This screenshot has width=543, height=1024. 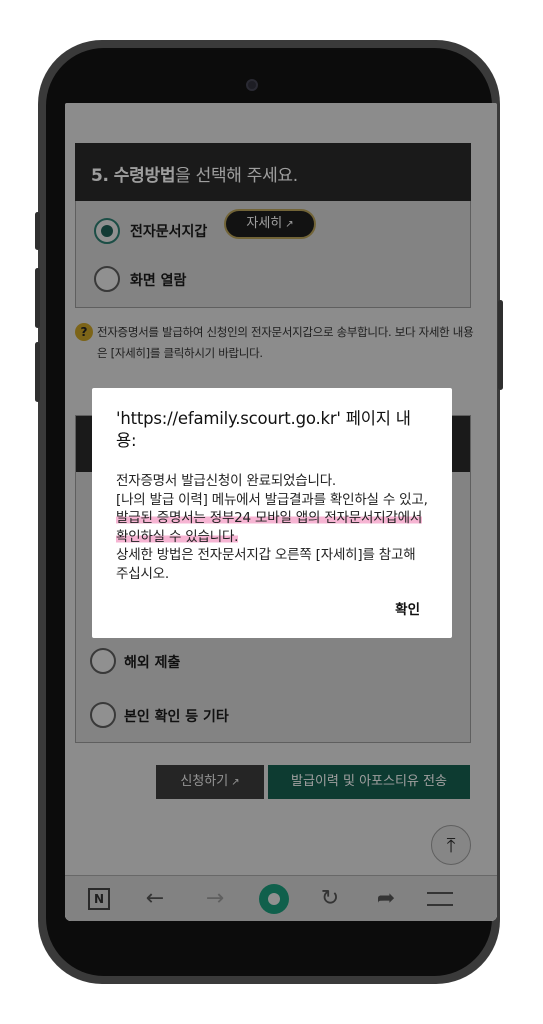 I want to click on dialog-line-detail: 상세한 방법은 전자문서지갑 오른쪽 [자세히]를 참고해 주십시오., so click(x=266, y=564).